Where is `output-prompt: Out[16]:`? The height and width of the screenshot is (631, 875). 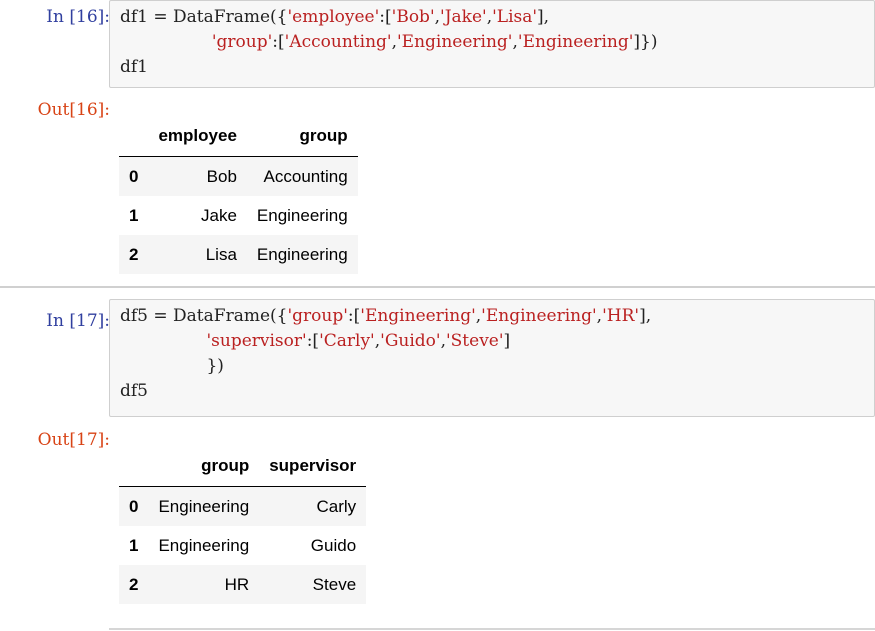 output-prompt: Out[16]: is located at coordinates (73, 110).